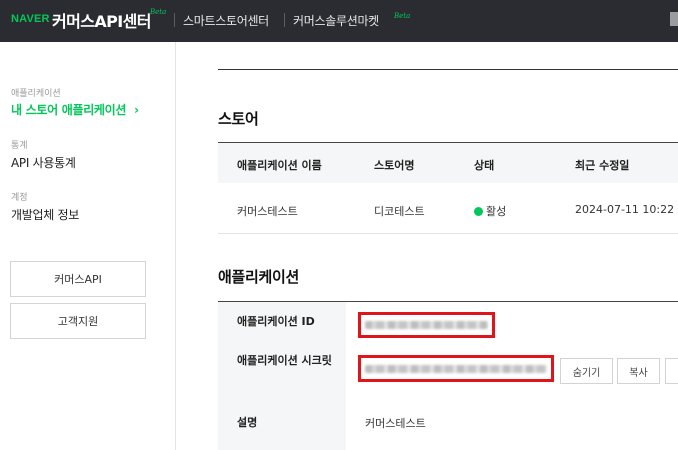 The height and width of the screenshot is (450, 678). I want to click on description-value: 커머스테스트, so click(395, 423).